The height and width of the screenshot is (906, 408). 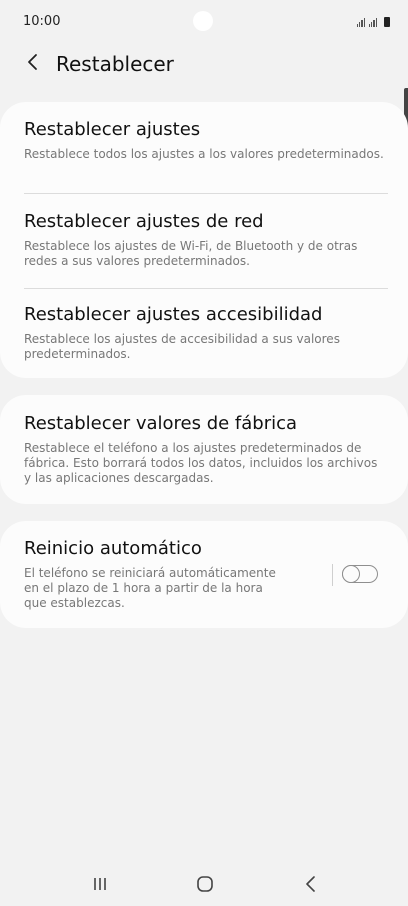 What do you see at coordinates (350, 573) in the screenshot?
I see `toggle-knob` at bounding box center [350, 573].